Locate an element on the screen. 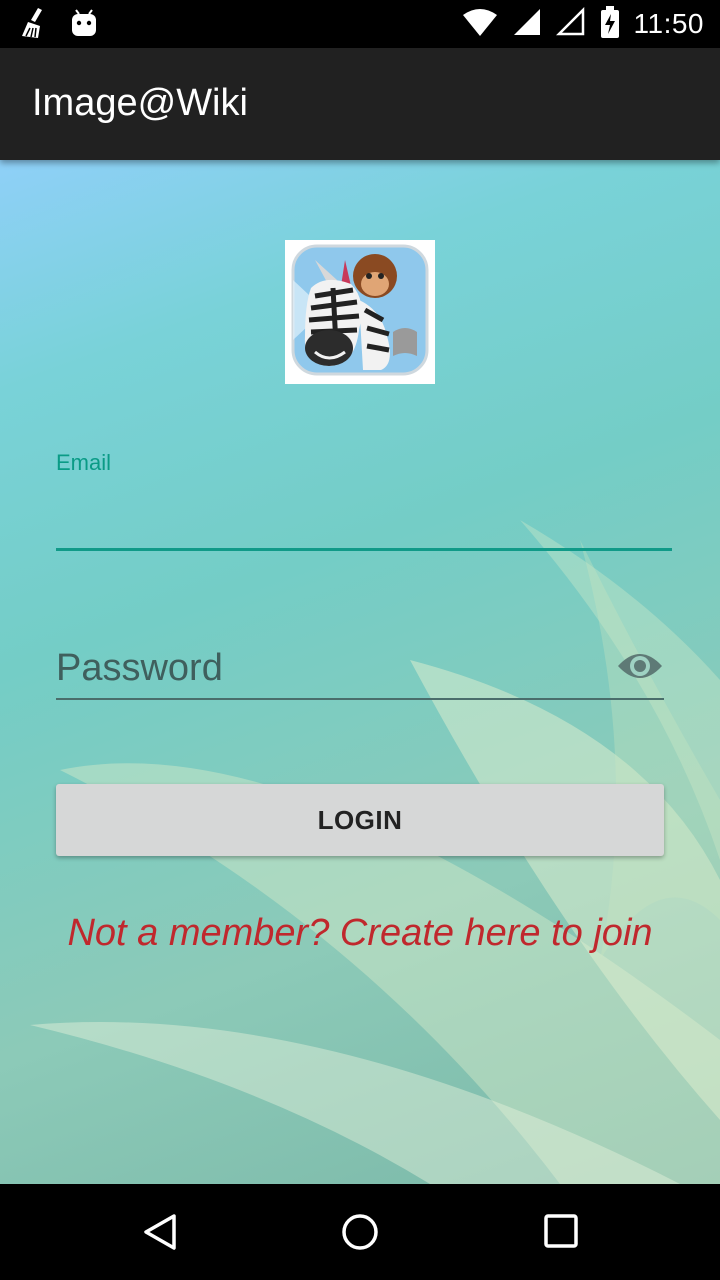 This screenshot has height=1280, width=720. signal-empty-icon is located at coordinates (570, 24).